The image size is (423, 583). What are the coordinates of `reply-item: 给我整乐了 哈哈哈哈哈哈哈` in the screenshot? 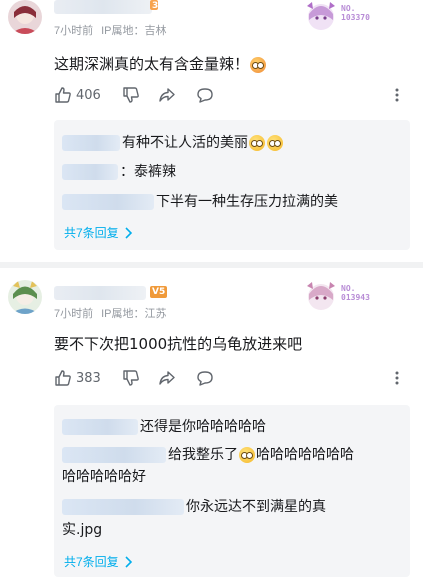 It's located at (208, 455).